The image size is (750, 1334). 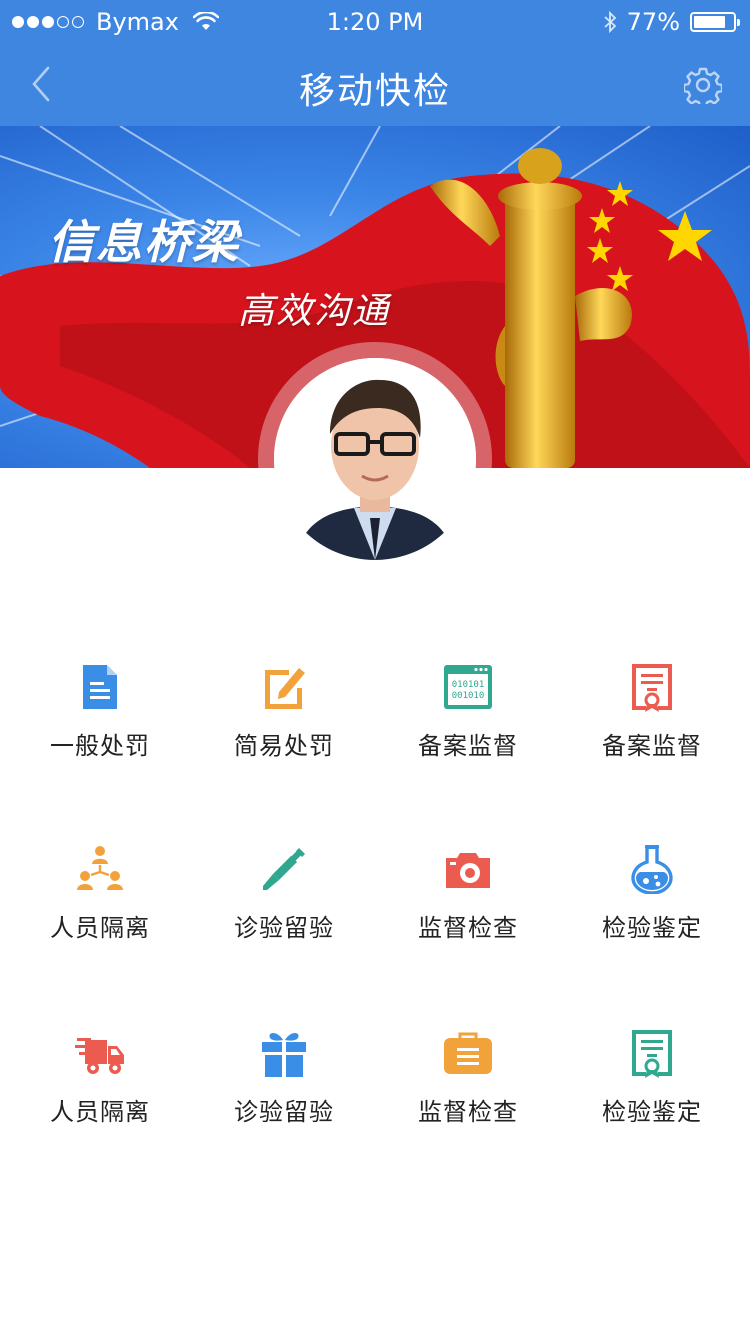 I want to click on menu-item-general-penalty: 一般处罚, so click(x=100, y=705).